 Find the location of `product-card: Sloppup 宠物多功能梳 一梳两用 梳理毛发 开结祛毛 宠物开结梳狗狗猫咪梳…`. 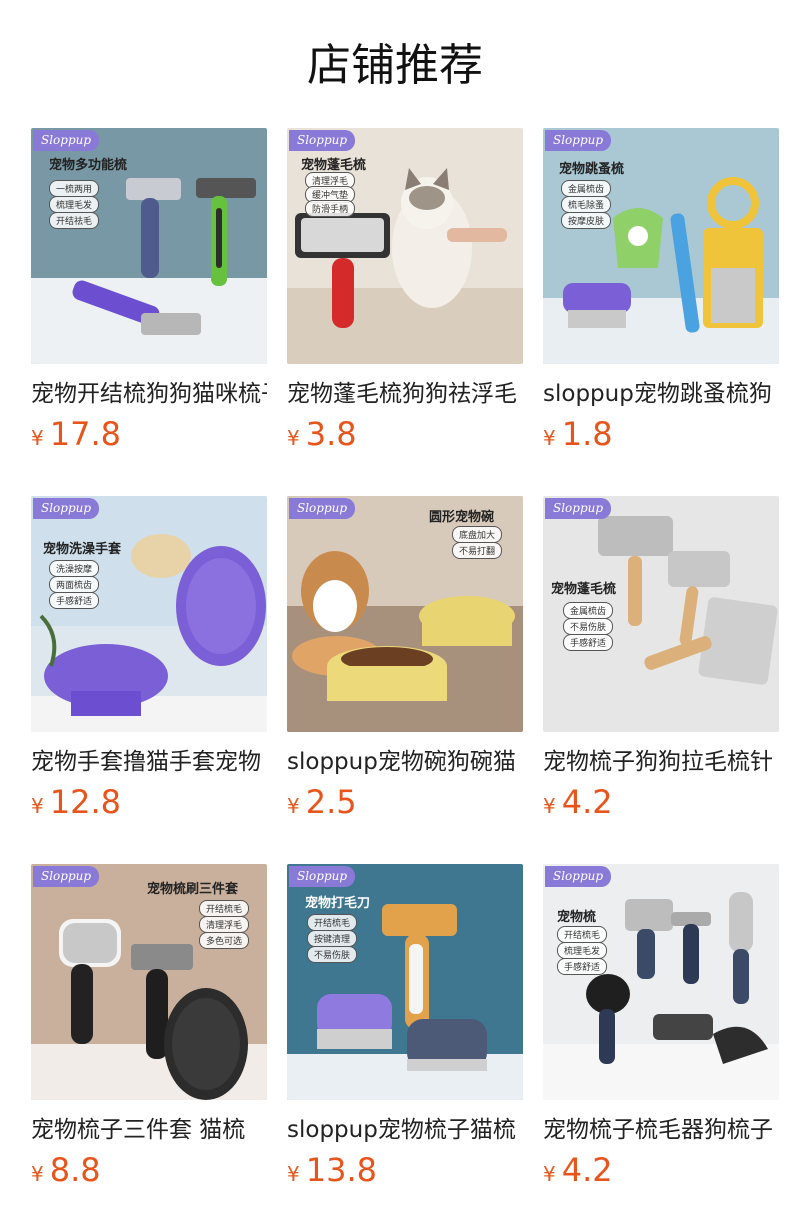

product-card: Sloppup 宠物多功能梳 一梳两用 梳理毛发 开结祛毛 宠物开结梳狗狗猫咪梳… is located at coordinates (149, 312).